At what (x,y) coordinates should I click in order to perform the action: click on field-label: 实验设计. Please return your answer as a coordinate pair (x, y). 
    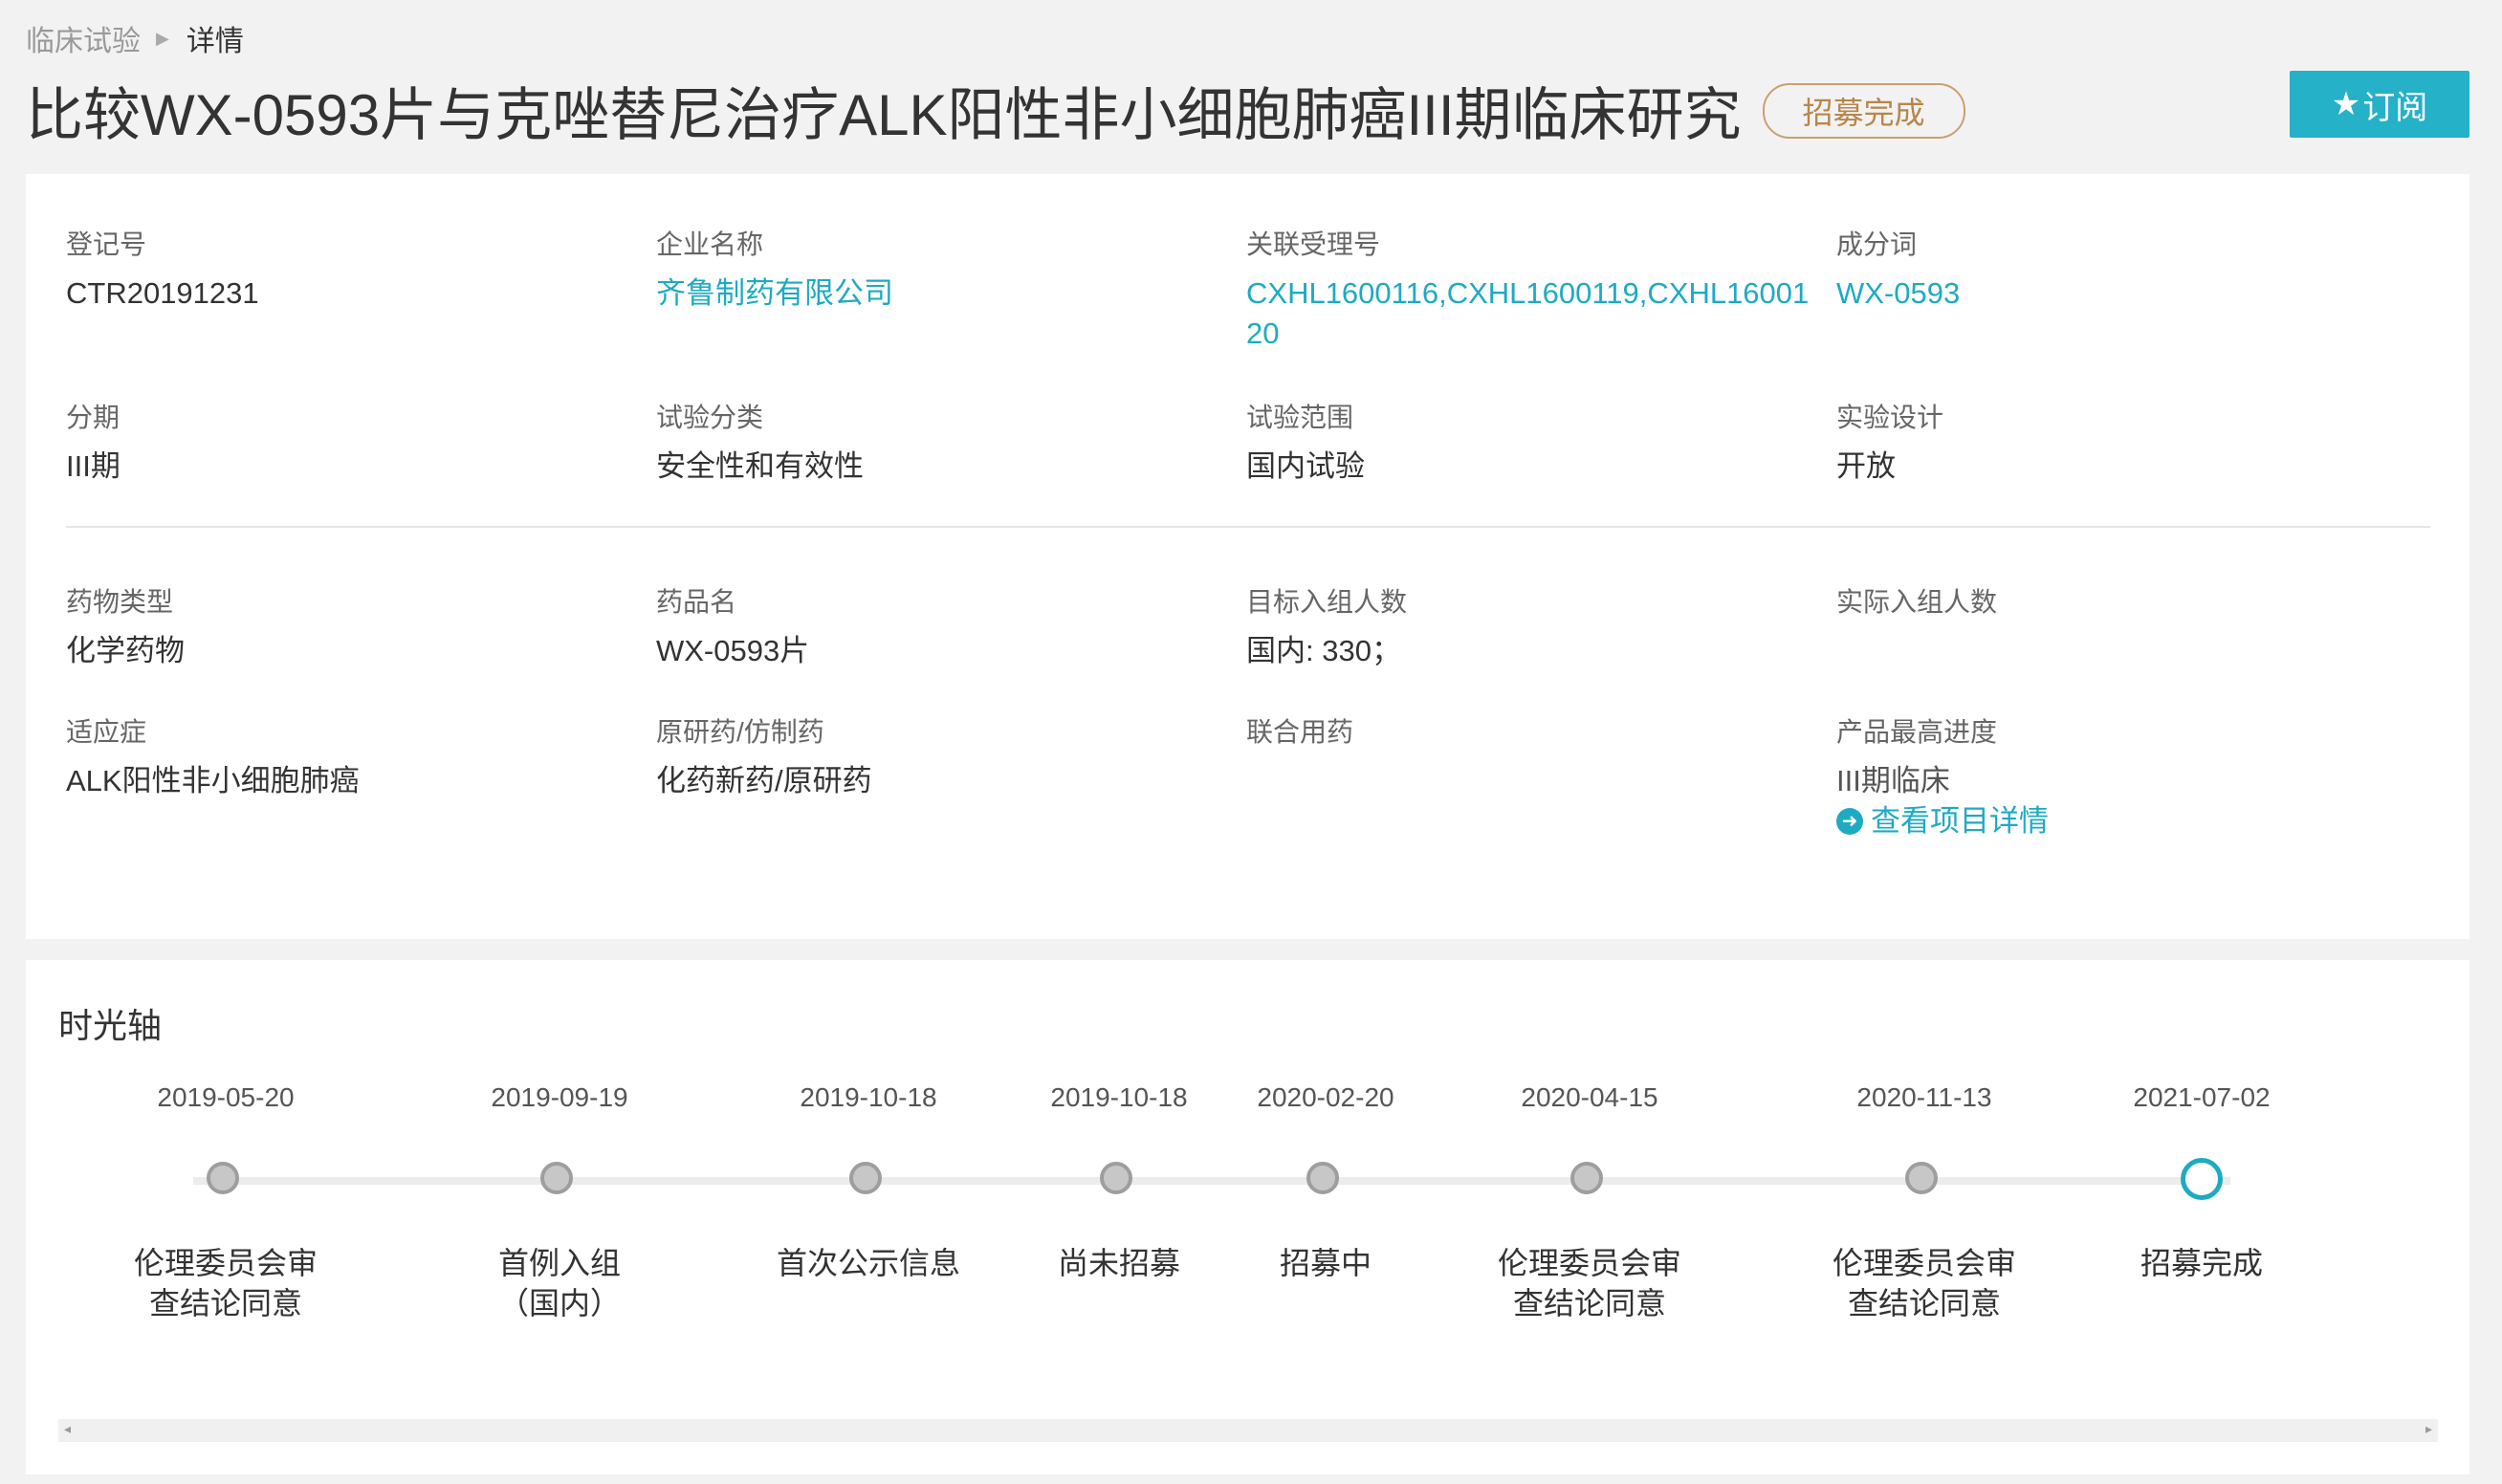
    Looking at the image, I should click on (1890, 418).